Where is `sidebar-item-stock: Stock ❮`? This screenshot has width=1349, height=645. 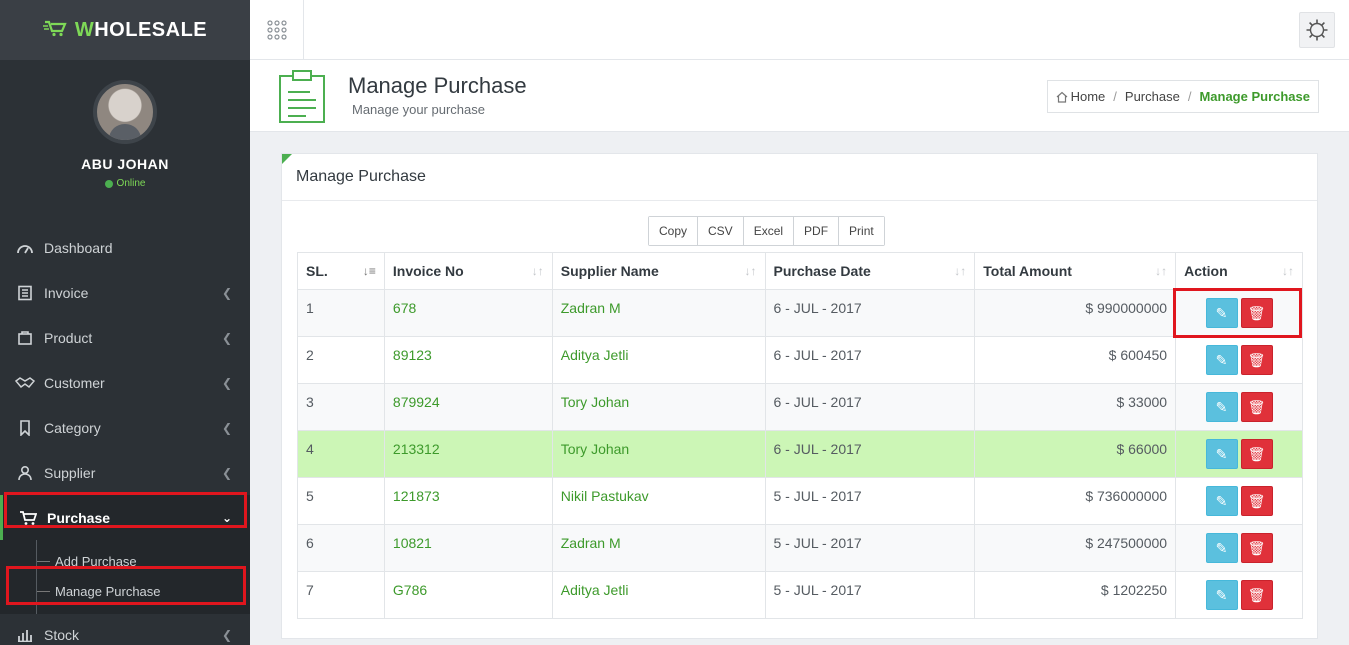
sidebar-item-stock: Stock ❮ is located at coordinates (125, 629).